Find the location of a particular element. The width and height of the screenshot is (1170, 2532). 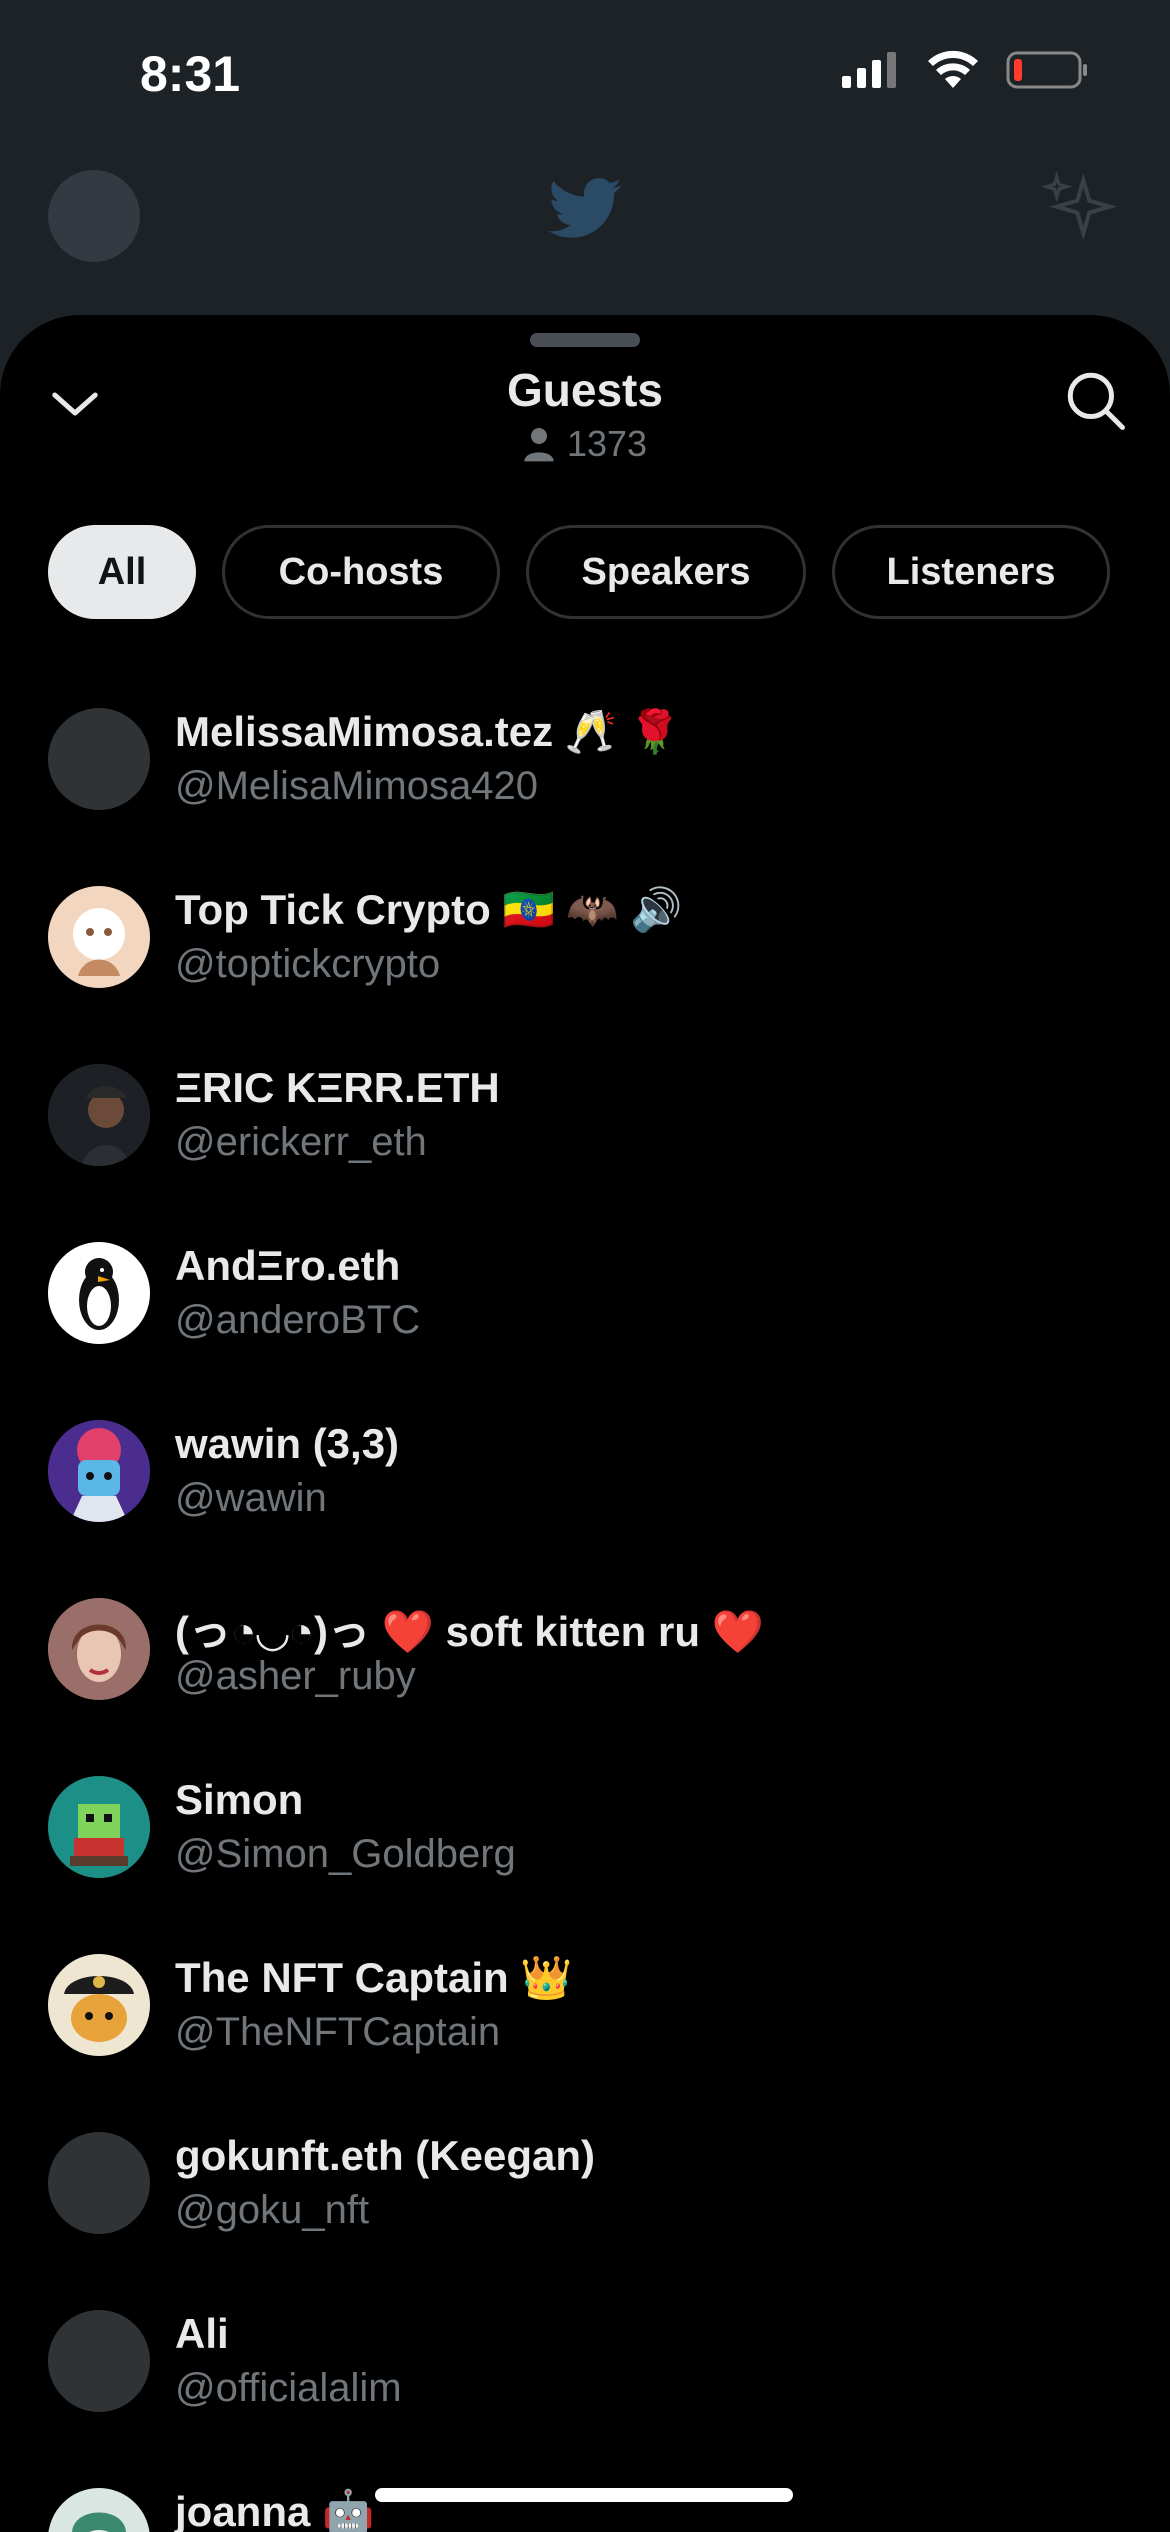

guest-name: gokunft.eth (Keegan) is located at coordinates (385, 2155).